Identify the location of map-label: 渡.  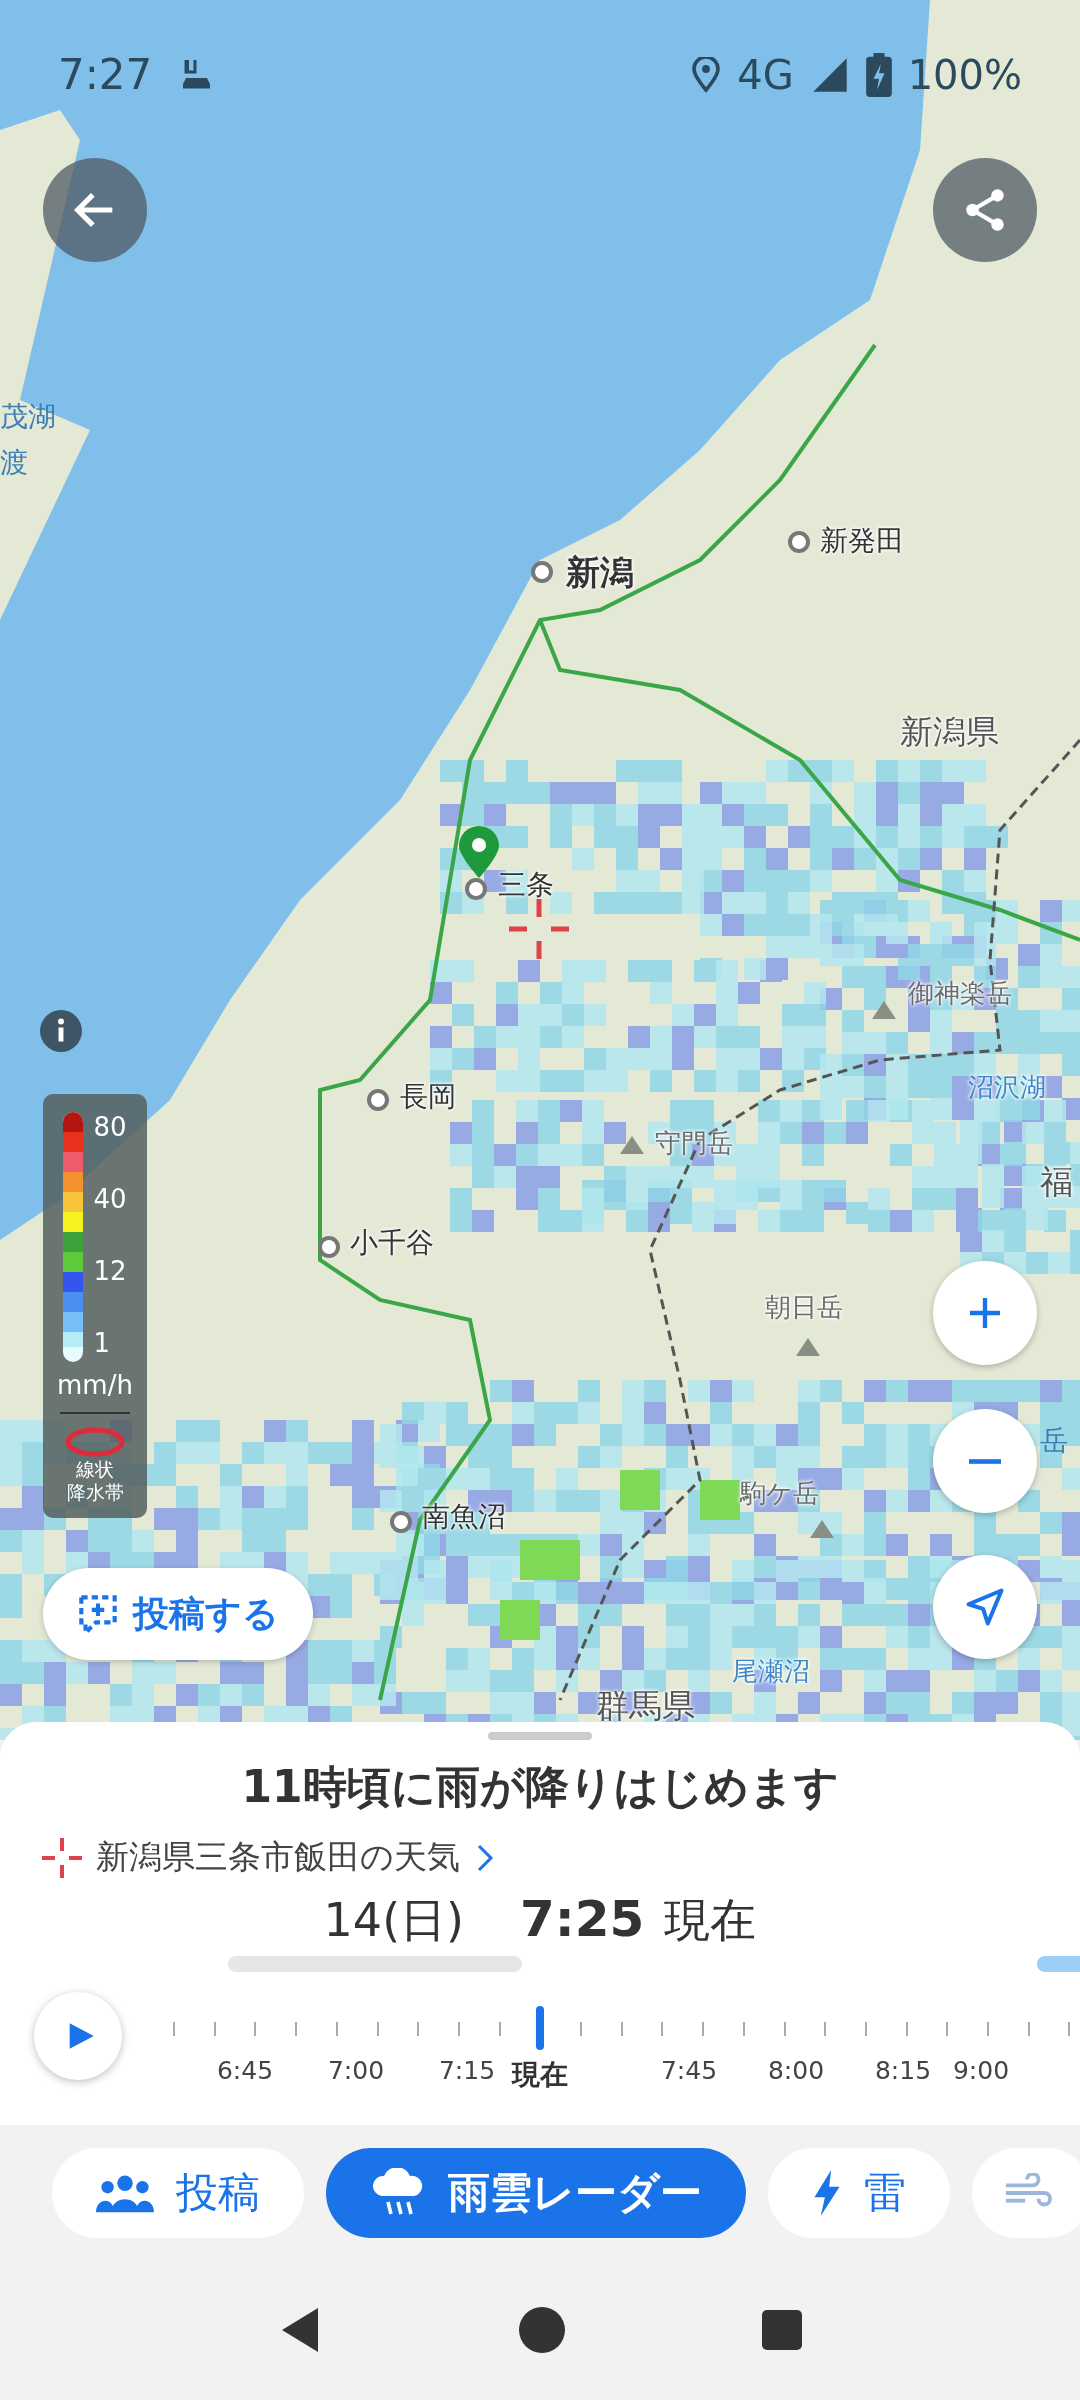
(14, 463).